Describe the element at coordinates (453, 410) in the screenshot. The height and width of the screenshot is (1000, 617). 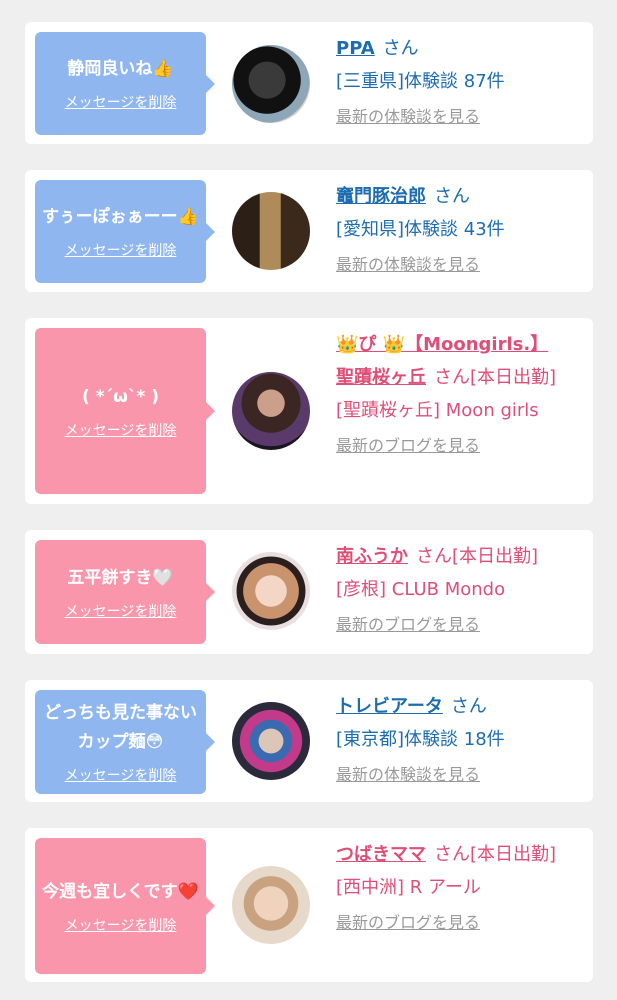
I see `user-detail: [聖蹟桜ヶ丘] Moon girls` at that location.